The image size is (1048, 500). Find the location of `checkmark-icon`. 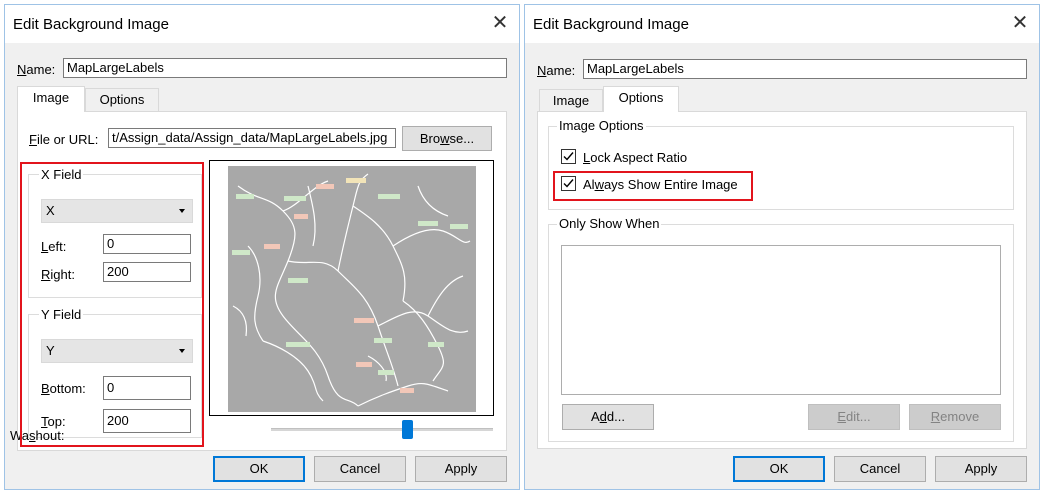

checkmark-icon is located at coordinates (568, 156).